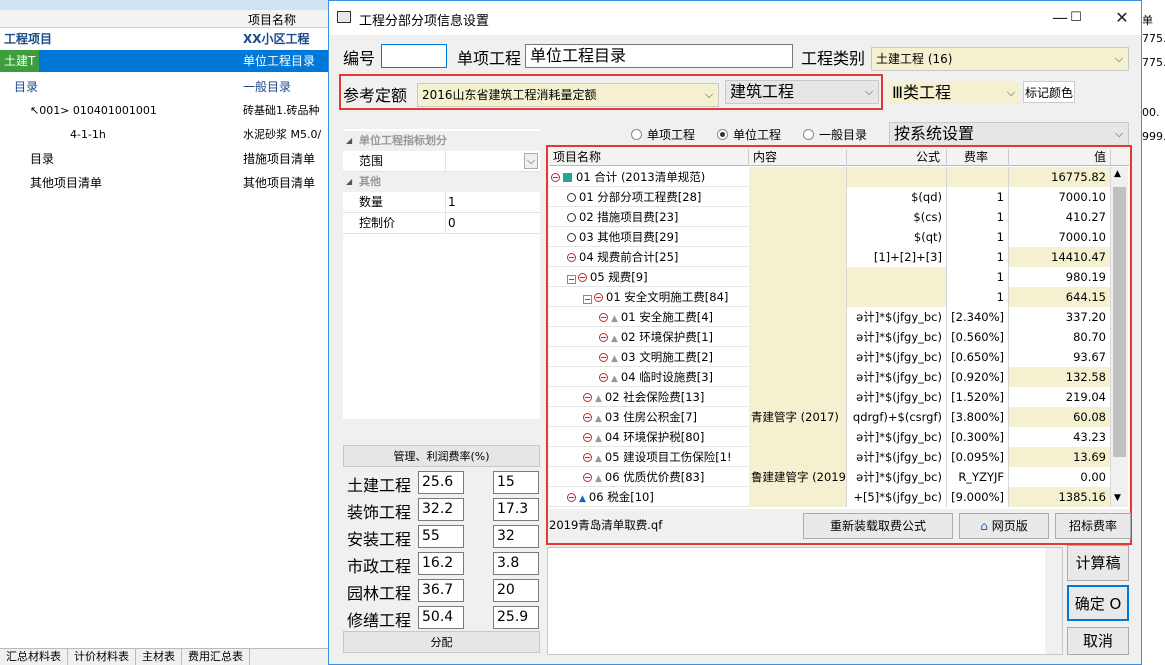 Image resolution: width=1165 pixels, height=665 pixels. Describe the element at coordinates (1060, 417) in the screenshot. I see `cell-value: 60.08` at that location.